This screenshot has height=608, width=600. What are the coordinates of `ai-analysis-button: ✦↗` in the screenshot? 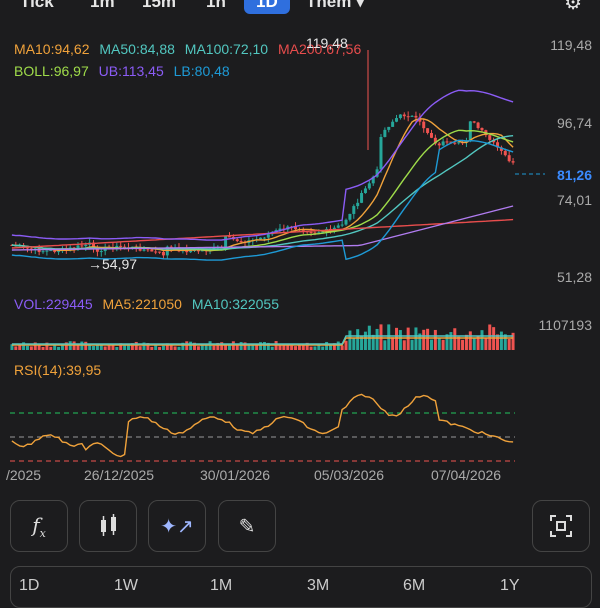 It's located at (177, 526).